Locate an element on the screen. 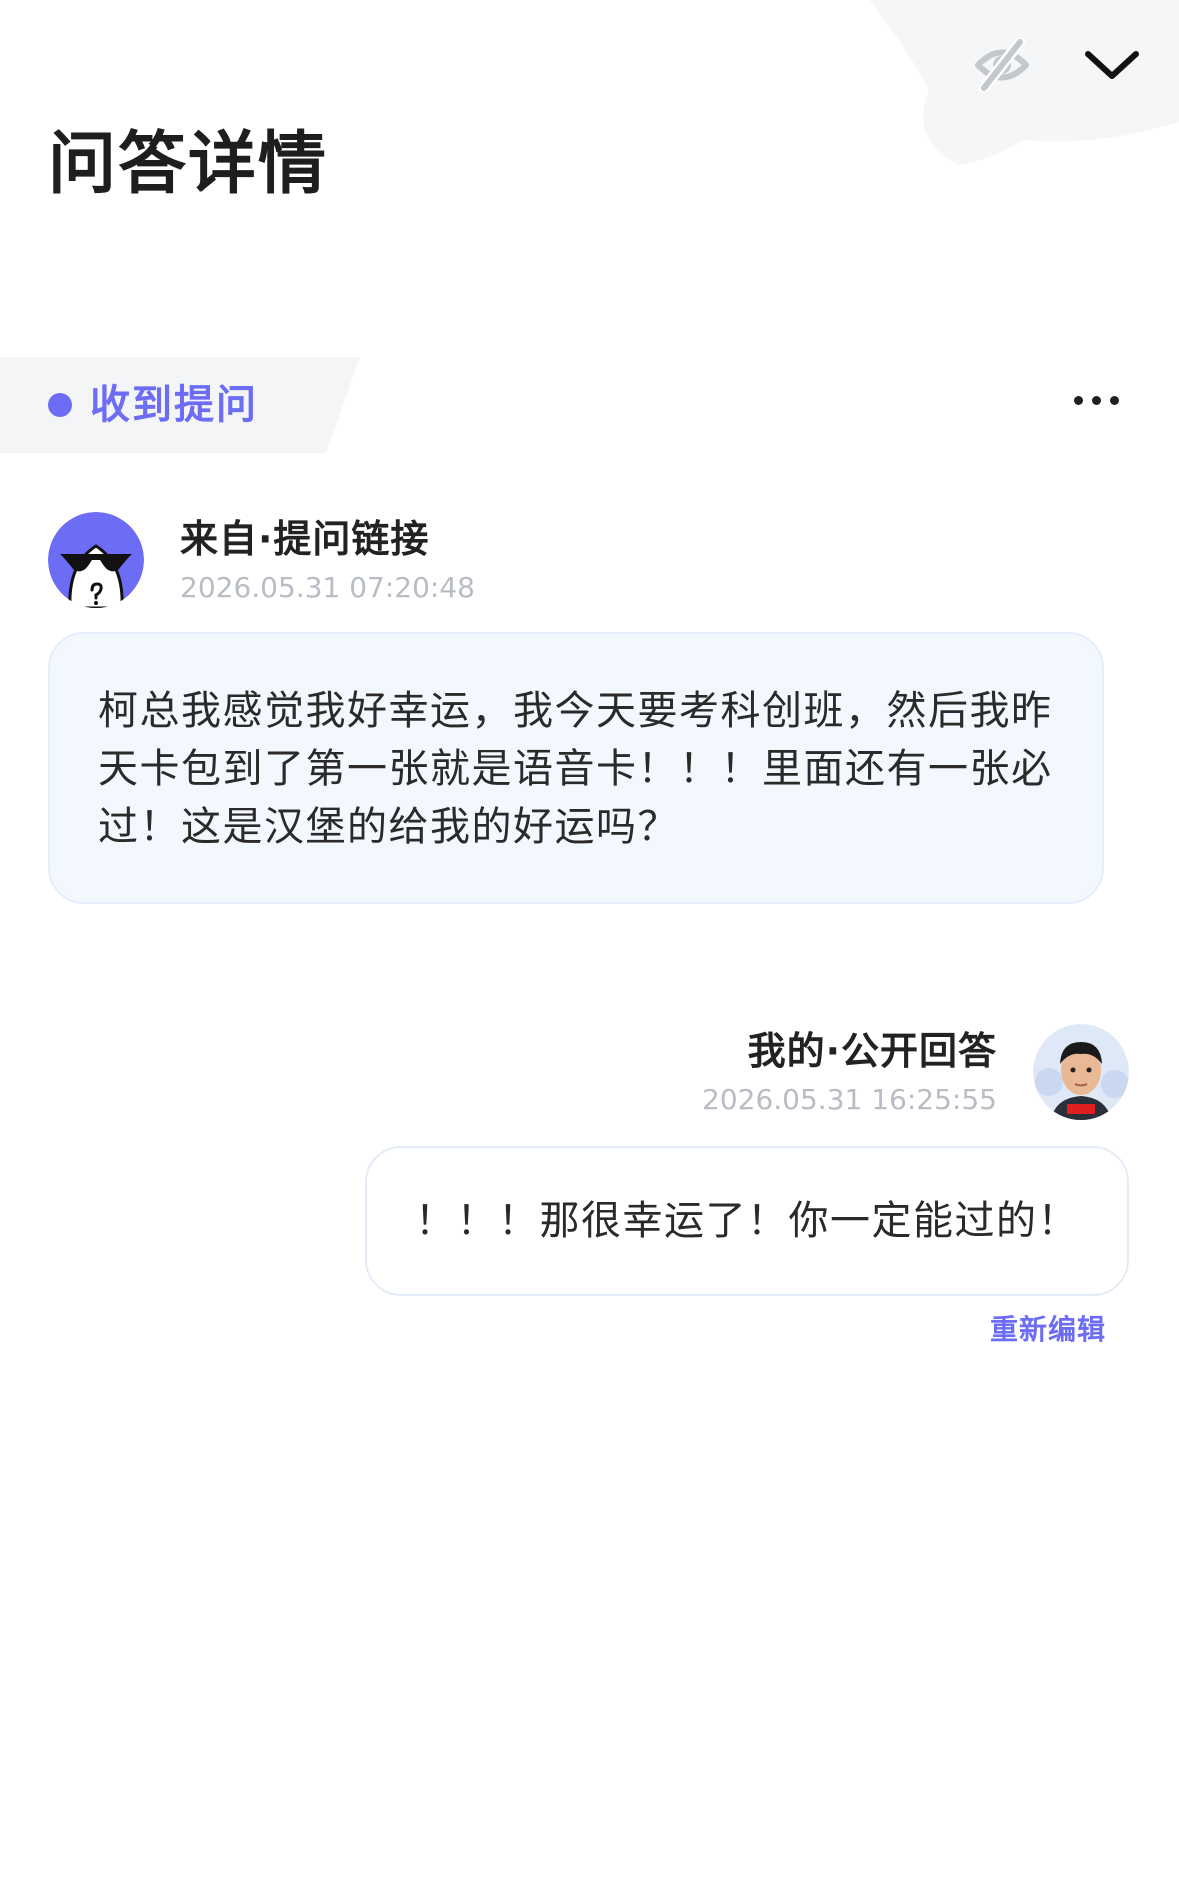  answer-text: ！！！那很幸运了！你一定能过的！ is located at coordinates (747, 1221).